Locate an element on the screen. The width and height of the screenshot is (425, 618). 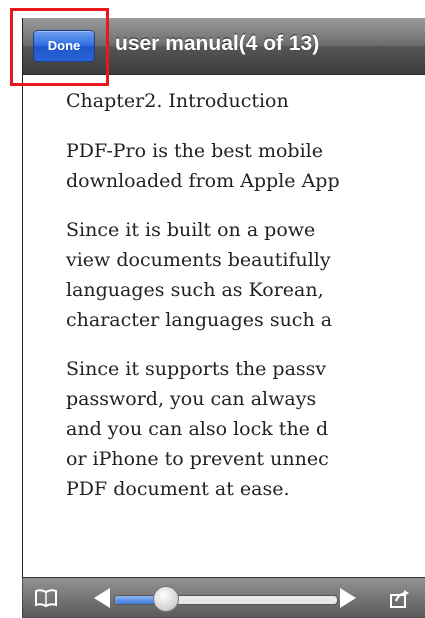
page-slider is located at coordinates (226, 600).